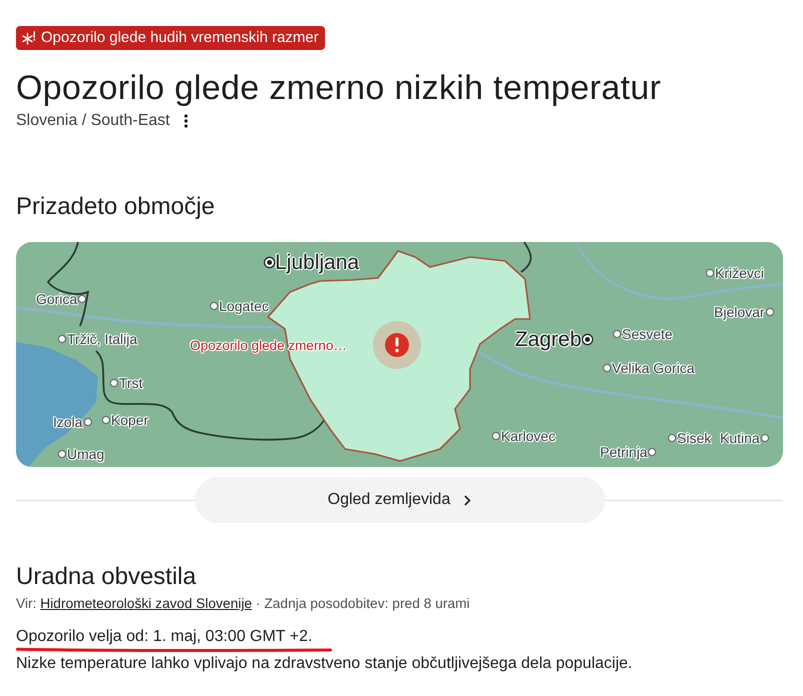 This screenshot has width=803, height=696. Describe the element at coordinates (548, 339) in the screenshot. I see `place-label: Zagreb` at that location.